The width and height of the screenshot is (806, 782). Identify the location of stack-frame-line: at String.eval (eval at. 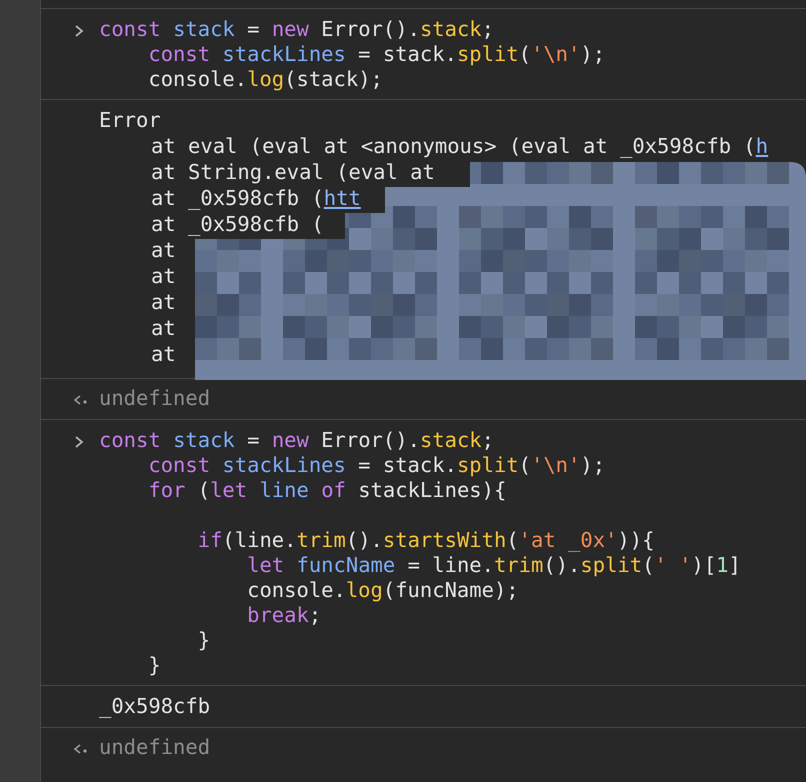
(293, 172).